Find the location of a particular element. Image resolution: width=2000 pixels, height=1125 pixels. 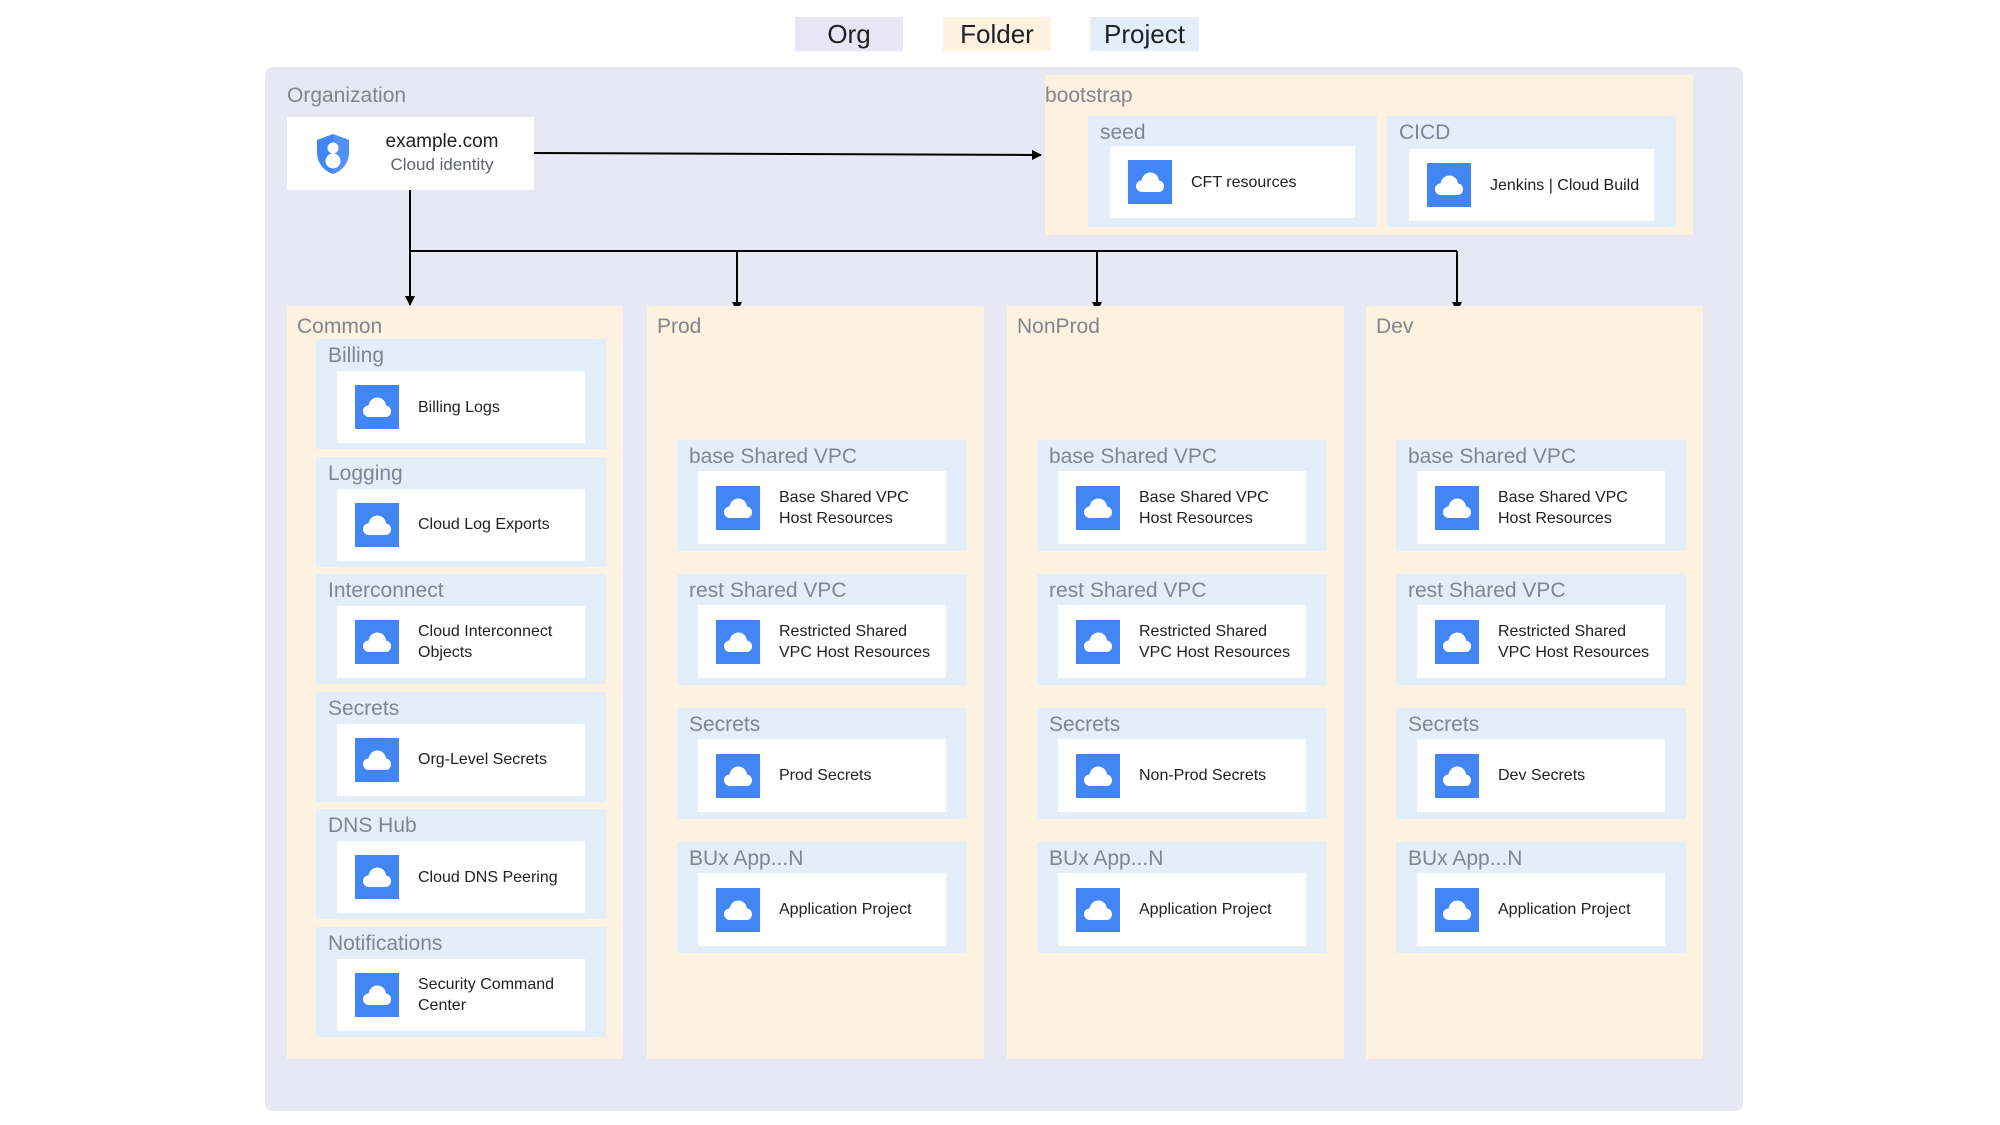

resource-card: Org-Level Secrets is located at coordinates (461, 759).